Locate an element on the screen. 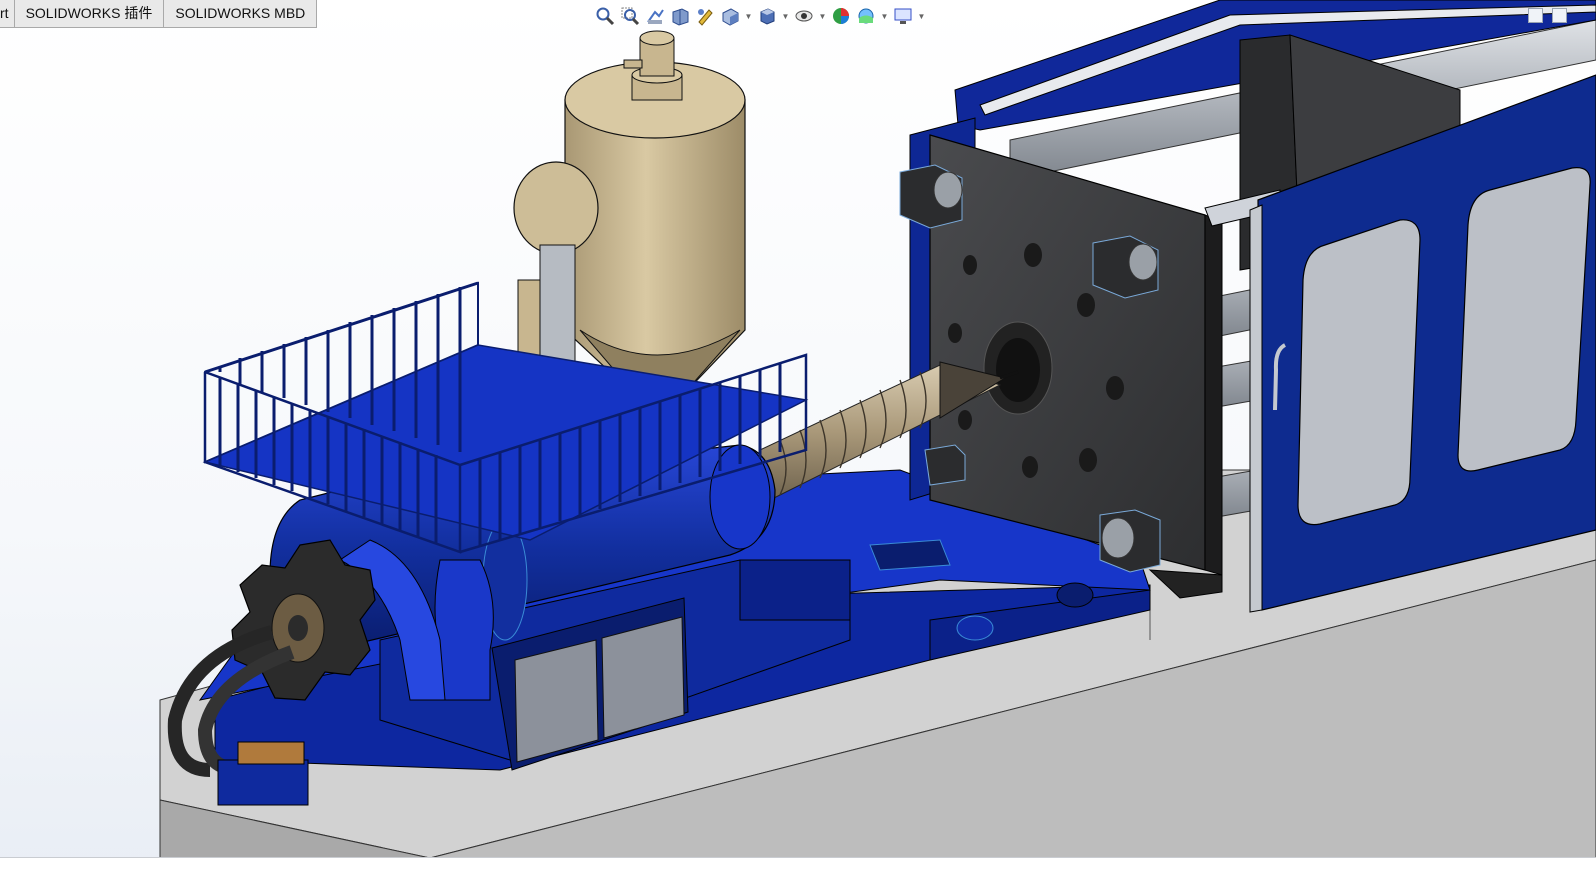 The width and height of the screenshot is (1596, 874). command-manager-tabs: rt SOLIDWORKS 插件 SOLIDWORKS MBD is located at coordinates (159, 14).